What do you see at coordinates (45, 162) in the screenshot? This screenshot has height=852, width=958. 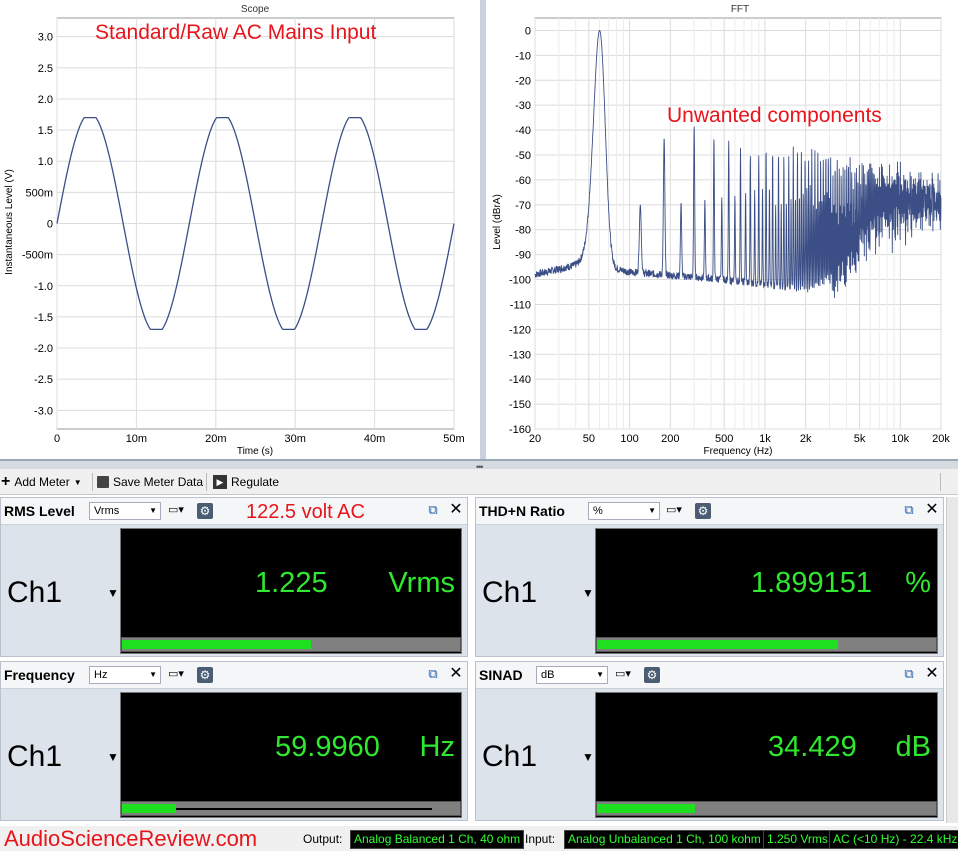 I see `scope-ytick-label: 1.0` at bounding box center [45, 162].